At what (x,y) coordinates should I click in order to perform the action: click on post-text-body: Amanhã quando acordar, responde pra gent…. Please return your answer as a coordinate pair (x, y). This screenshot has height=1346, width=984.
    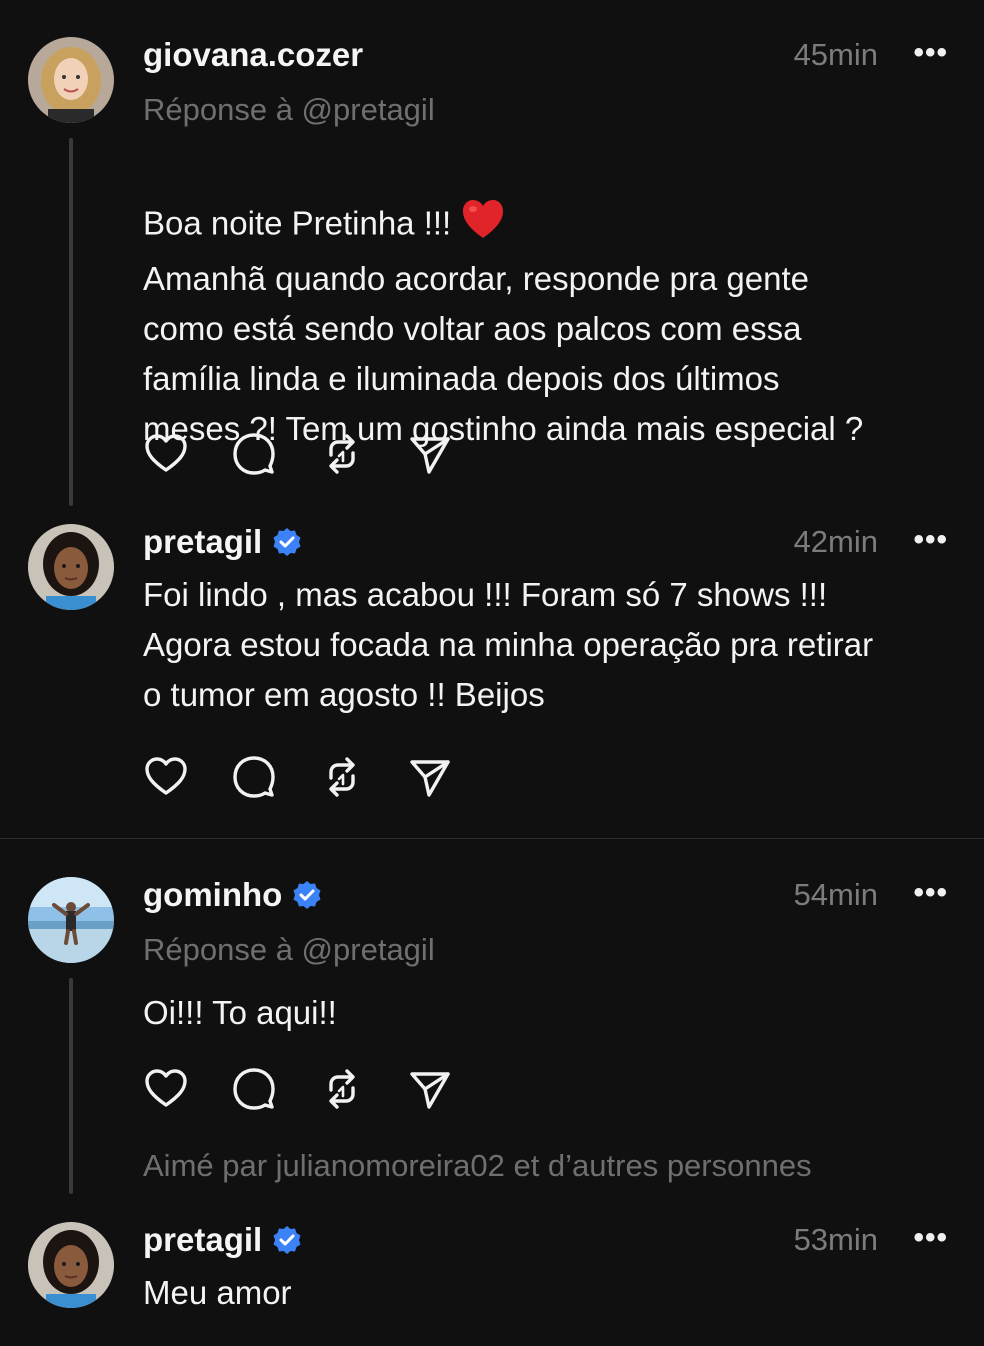
    Looking at the image, I should click on (503, 353).